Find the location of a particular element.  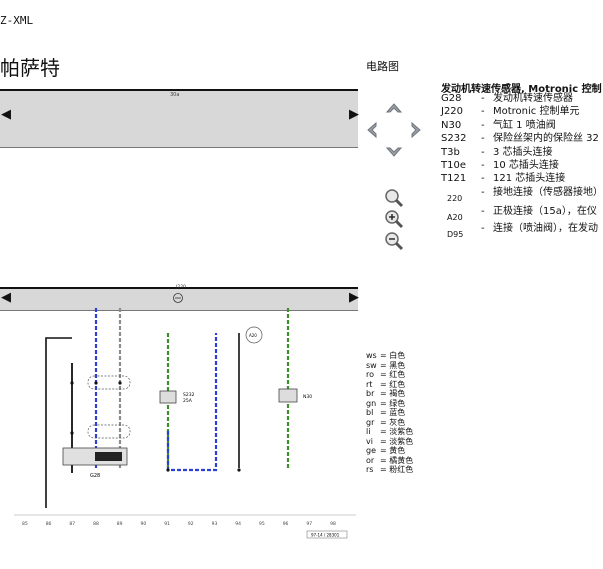

a20-label: A20 is located at coordinates (253, 335).